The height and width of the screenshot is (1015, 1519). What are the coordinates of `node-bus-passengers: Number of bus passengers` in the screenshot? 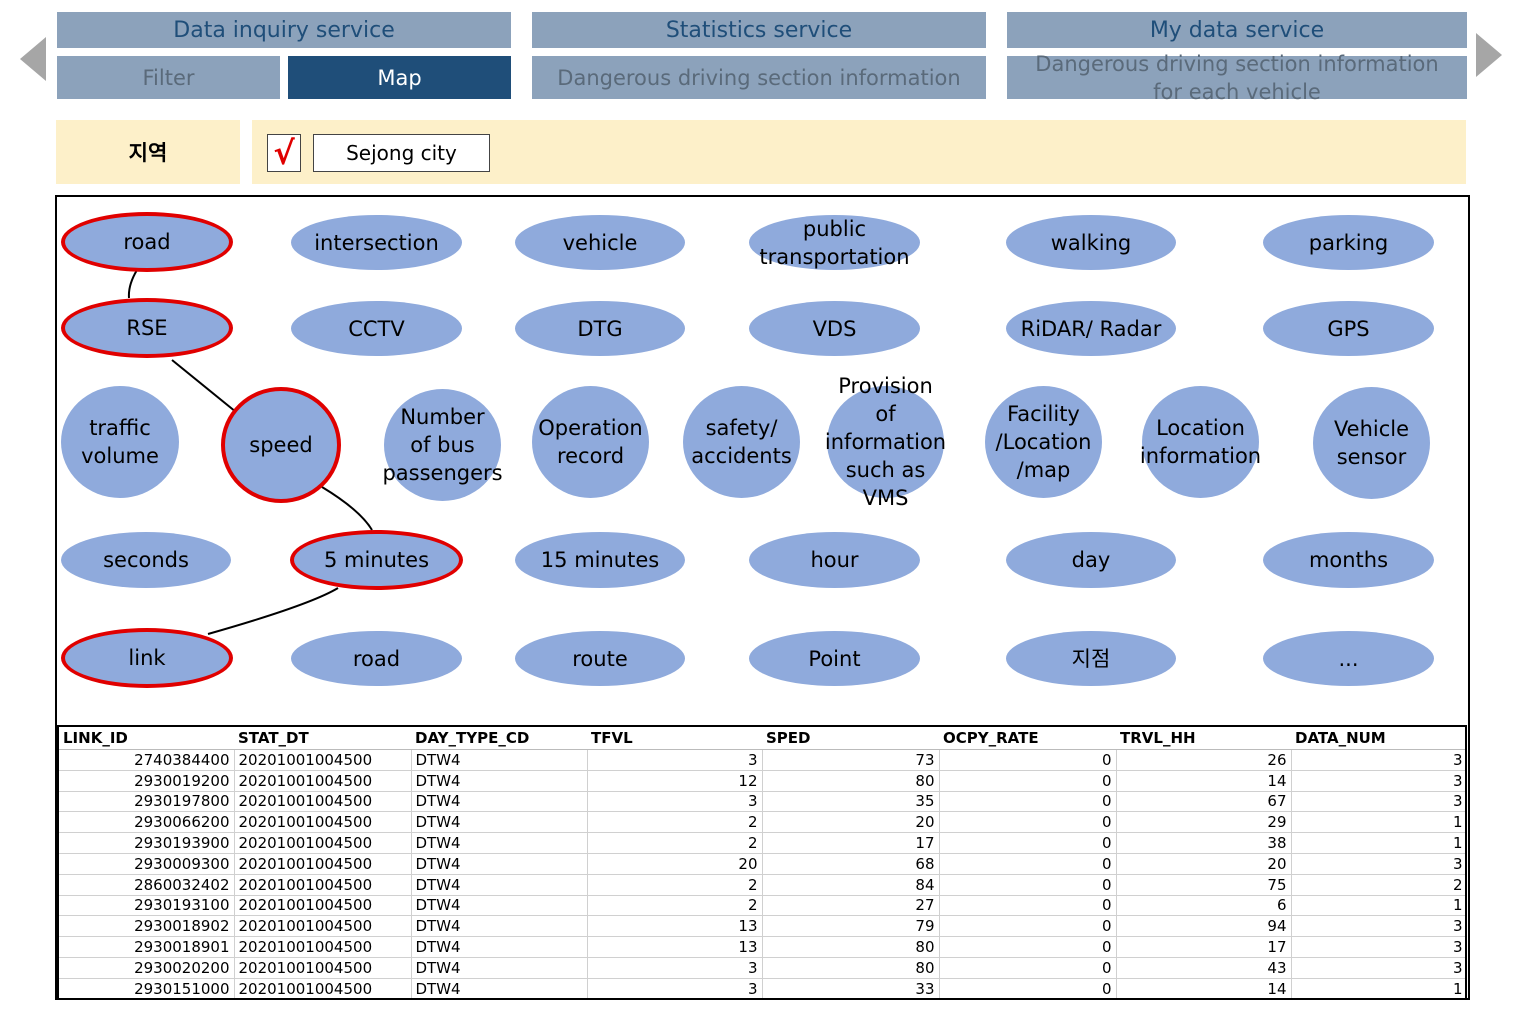 It's located at (442, 445).